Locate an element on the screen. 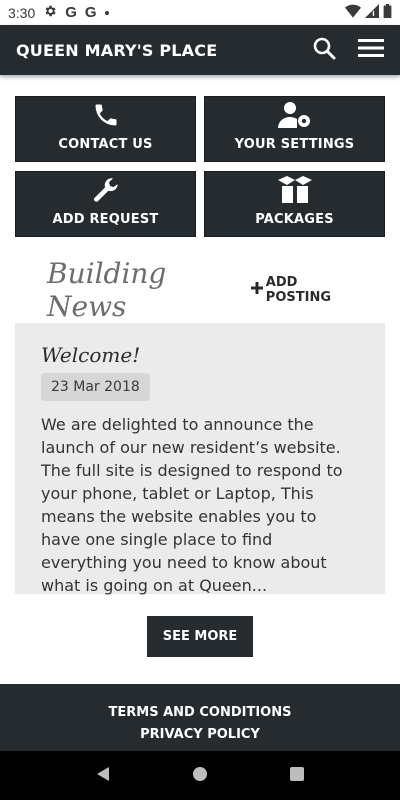 The width and height of the screenshot is (400, 800). status-bar-right is located at coordinates (368, 12).